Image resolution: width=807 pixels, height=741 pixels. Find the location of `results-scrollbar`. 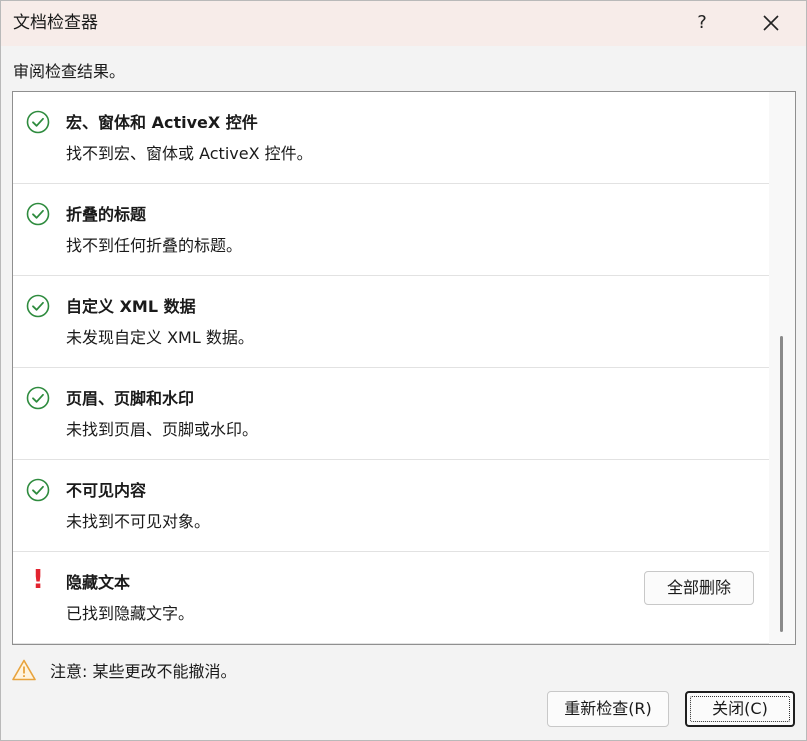

results-scrollbar is located at coordinates (782, 368).